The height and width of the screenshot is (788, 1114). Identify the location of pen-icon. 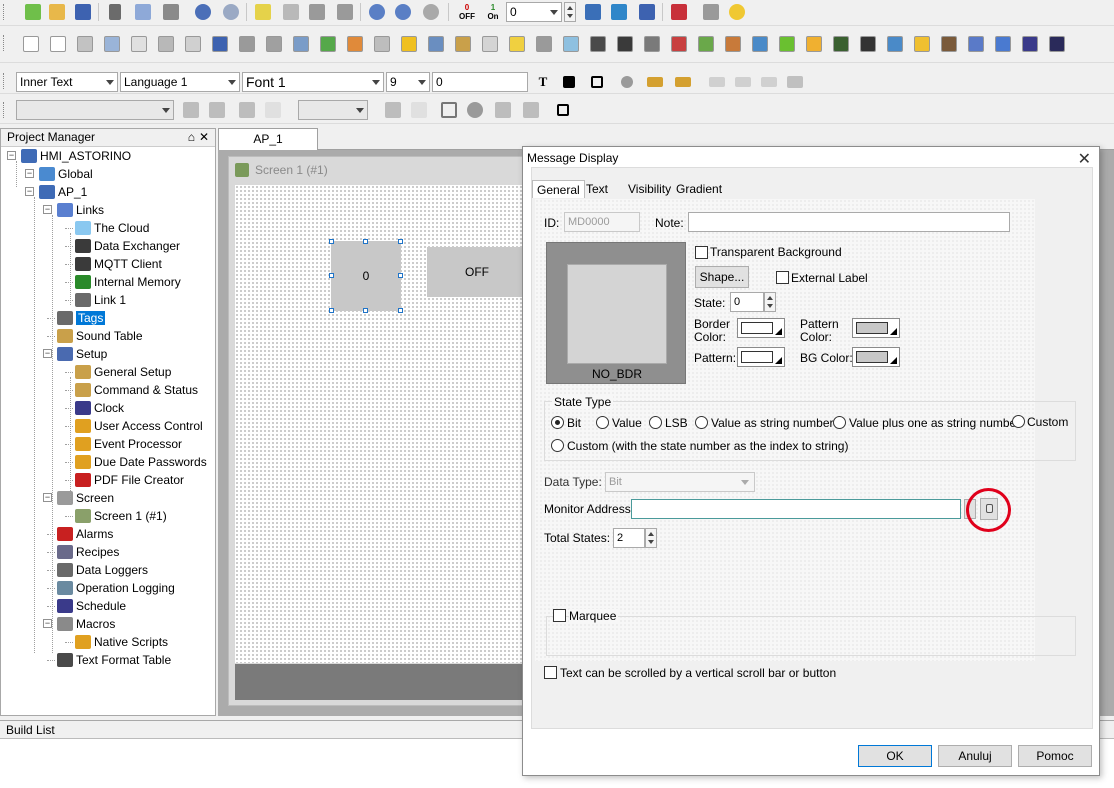
(393, 110).